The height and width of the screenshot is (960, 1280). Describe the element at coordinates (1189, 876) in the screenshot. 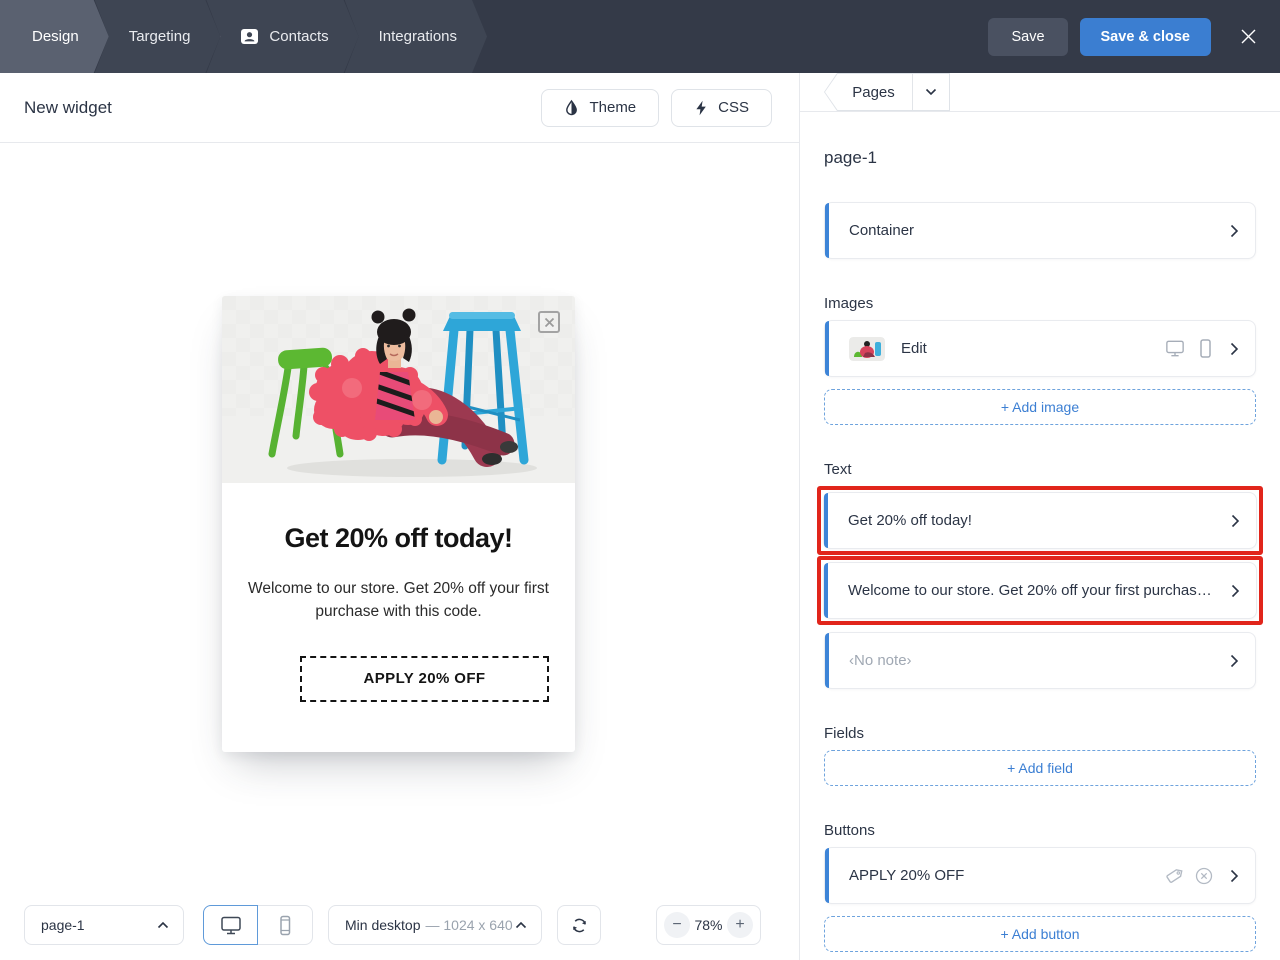

I see `button-row-icons` at that location.